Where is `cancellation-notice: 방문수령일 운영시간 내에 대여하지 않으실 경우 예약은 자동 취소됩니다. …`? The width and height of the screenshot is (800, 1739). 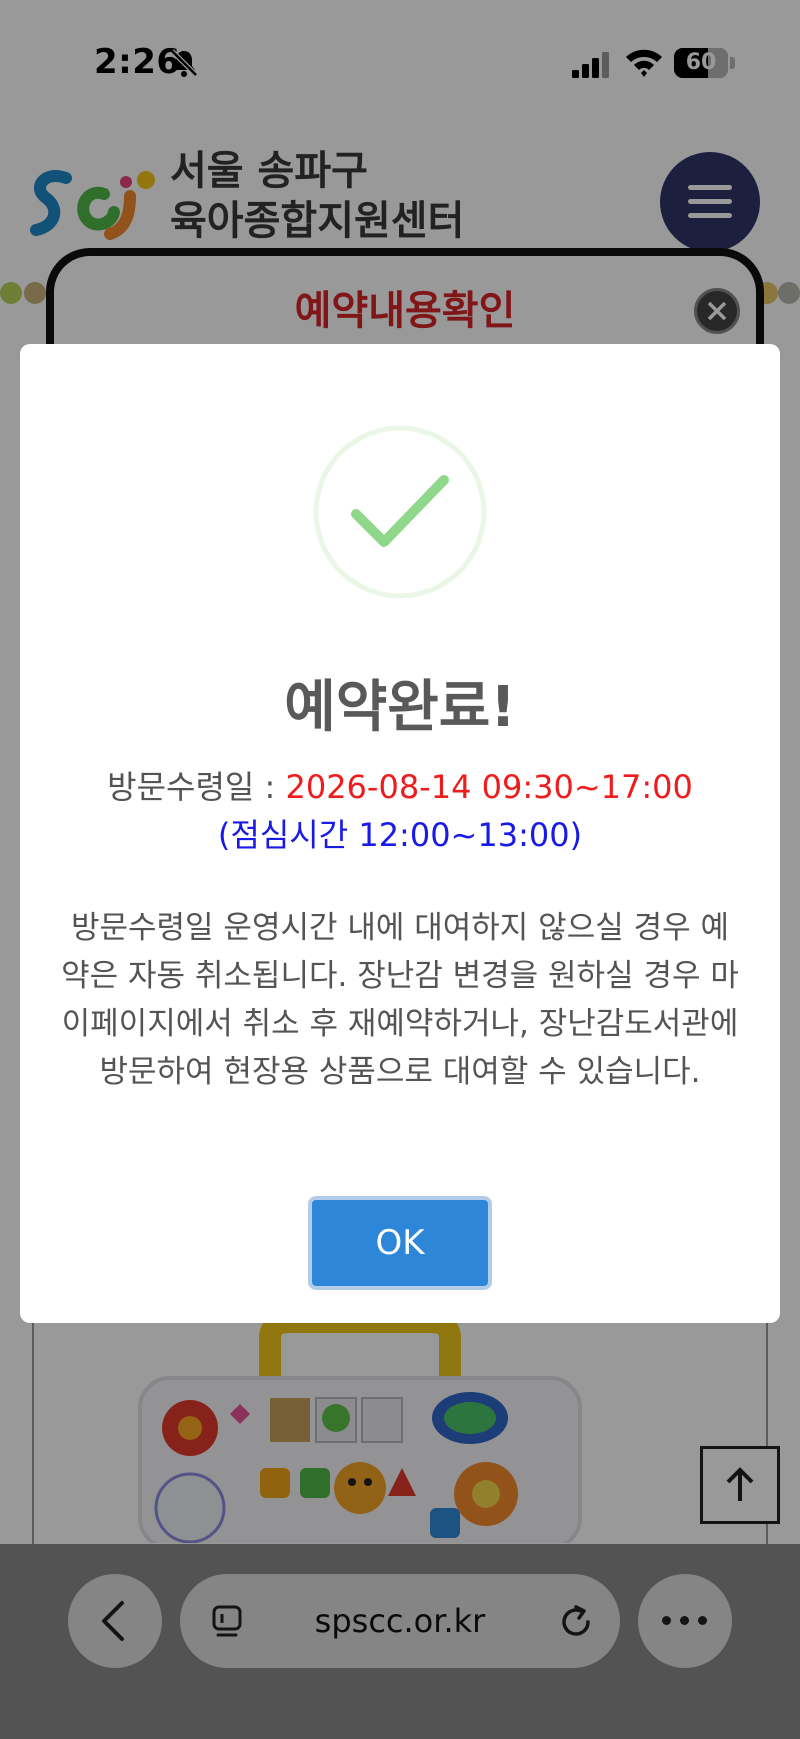
cancellation-notice: 방문수령일 운영시간 내에 대여하지 않으실 경우 예약은 자동 취소됩니다. … is located at coordinates (400, 1000).